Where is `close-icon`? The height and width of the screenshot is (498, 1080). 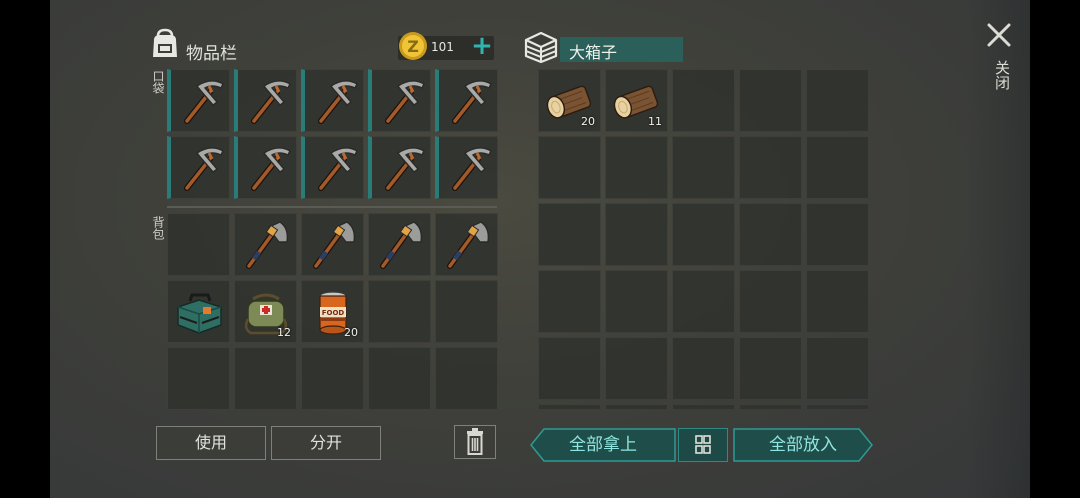
close-icon is located at coordinates (999, 35).